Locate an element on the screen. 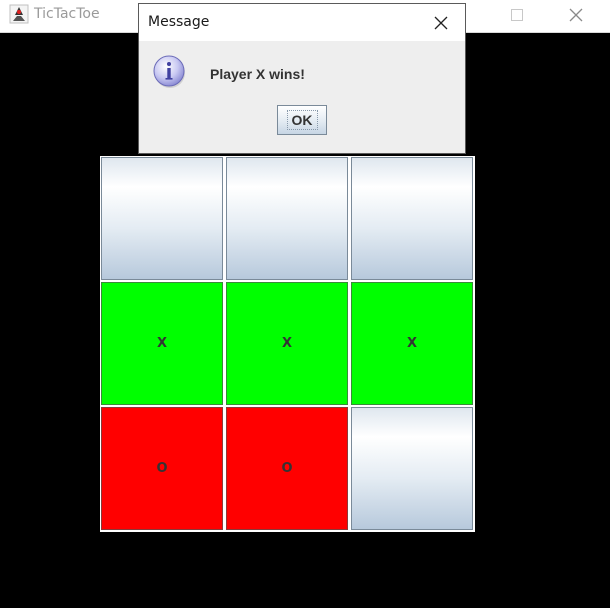 This screenshot has height=608, width=610. maximize-button is located at coordinates (517, 15).